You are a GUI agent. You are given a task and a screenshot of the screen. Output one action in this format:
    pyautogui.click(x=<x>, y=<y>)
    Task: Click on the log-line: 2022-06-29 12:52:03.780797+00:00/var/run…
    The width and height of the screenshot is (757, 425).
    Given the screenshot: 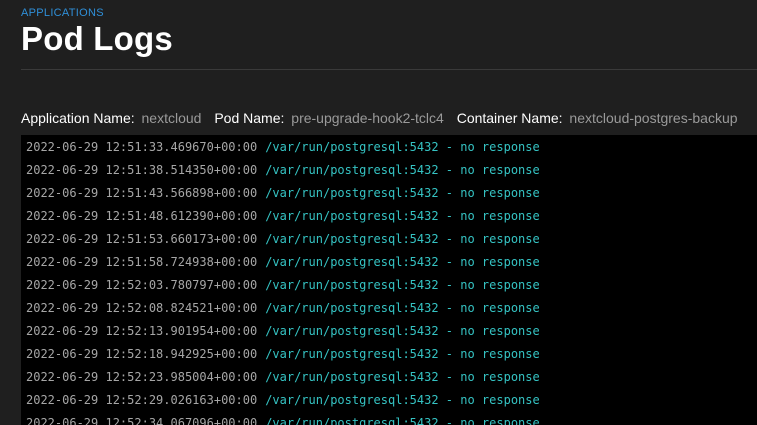 What is the action you would take?
    pyautogui.click(x=389, y=285)
    